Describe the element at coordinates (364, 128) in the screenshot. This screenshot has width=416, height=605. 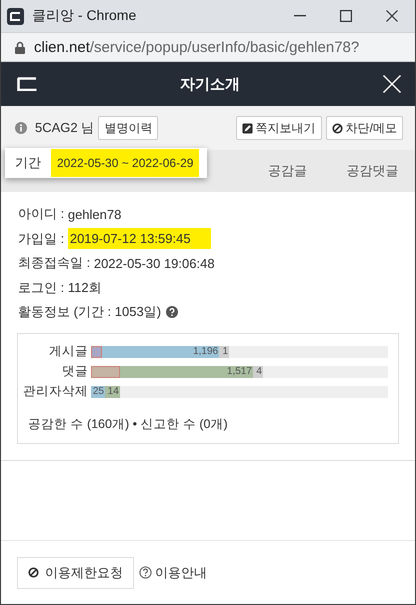
I see `block-memo-button: 차단/메모` at that location.